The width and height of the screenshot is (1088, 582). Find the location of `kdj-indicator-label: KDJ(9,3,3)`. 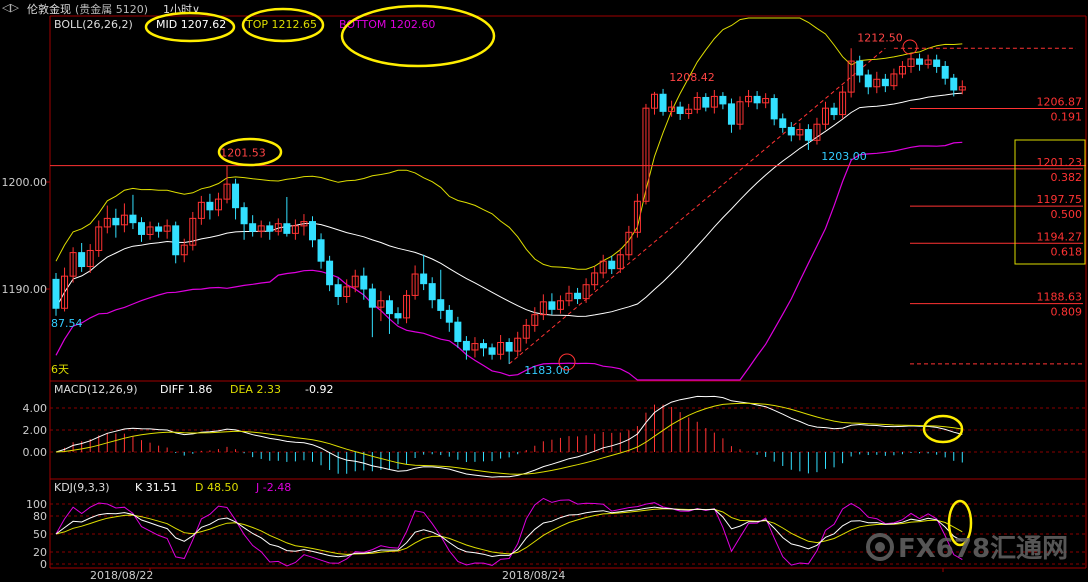

kdj-indicator-label: KDJ(9,3,3) is located at coordinates (82, 487).